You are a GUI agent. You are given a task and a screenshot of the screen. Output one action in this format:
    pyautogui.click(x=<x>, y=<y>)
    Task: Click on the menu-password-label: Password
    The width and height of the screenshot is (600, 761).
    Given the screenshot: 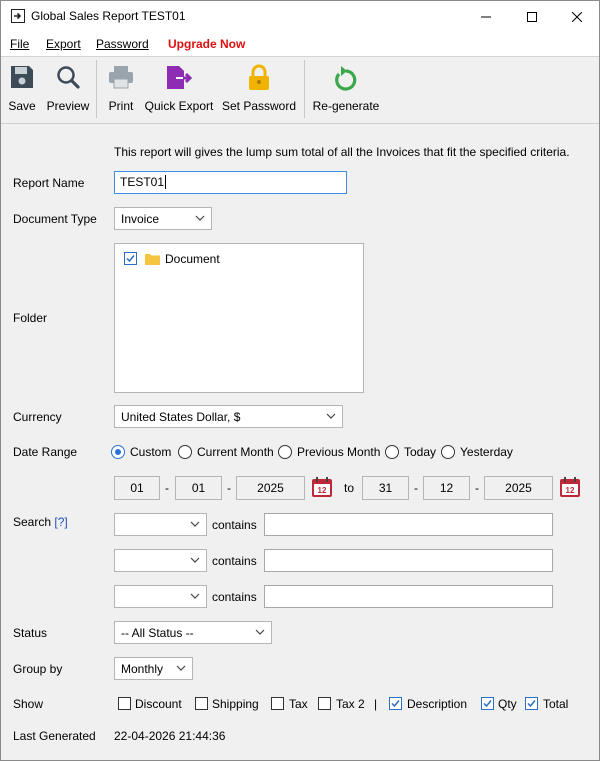 What is the action you would take?
    pyautogui.click(x=122, y=44)
    